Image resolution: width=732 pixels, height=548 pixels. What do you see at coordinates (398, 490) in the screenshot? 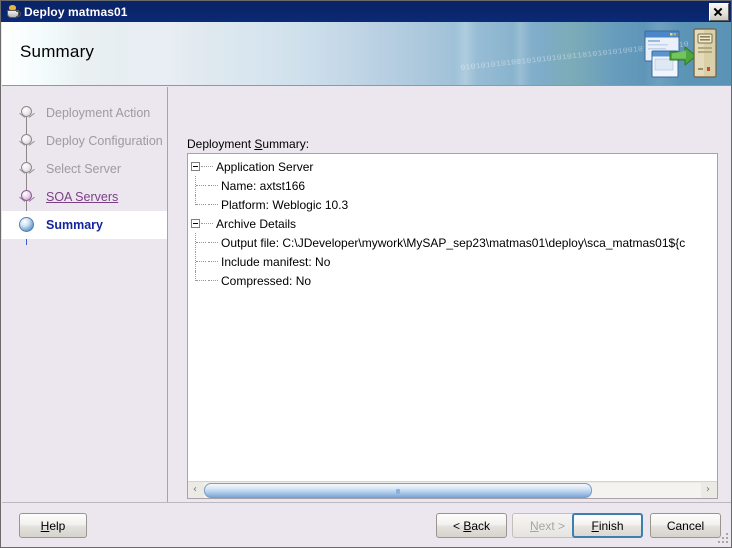
I see `scrollbar-thumb` at bounding box center [398, 490].